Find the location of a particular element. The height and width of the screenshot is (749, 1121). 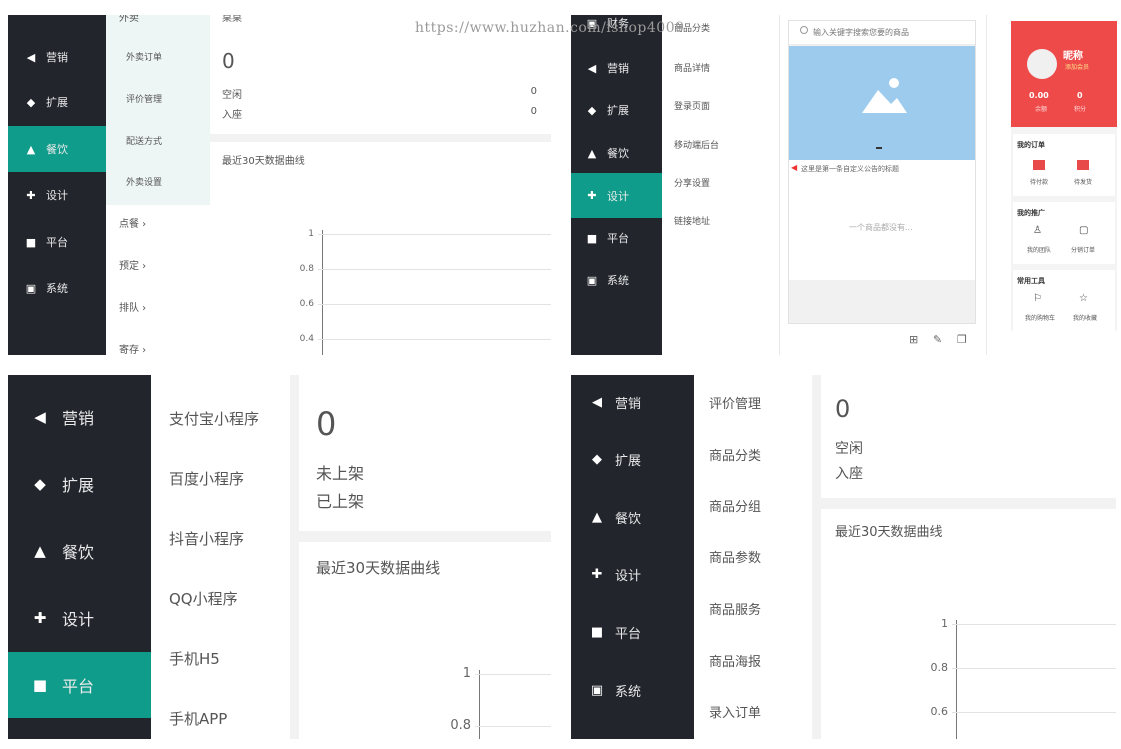

promo-orders: 分销订单 is located at coordinates (1083, 249).